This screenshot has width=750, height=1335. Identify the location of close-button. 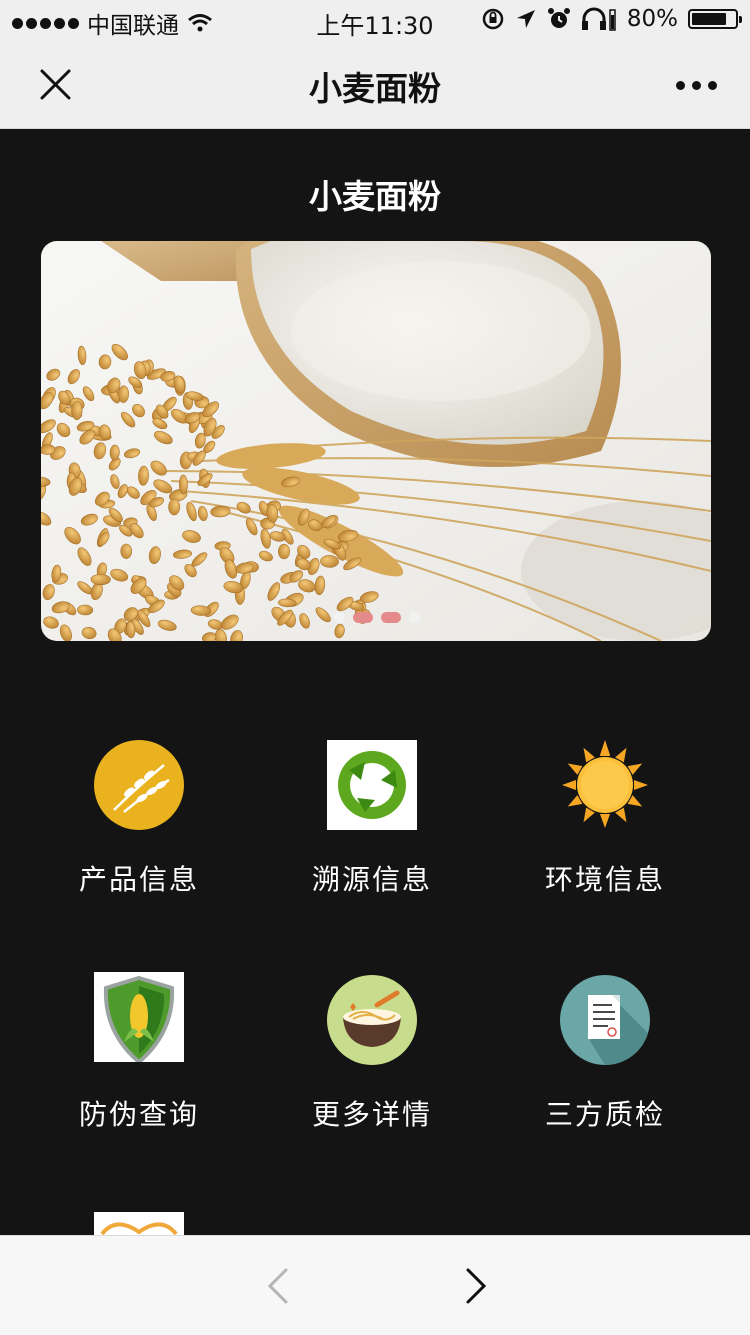
(55, 85).